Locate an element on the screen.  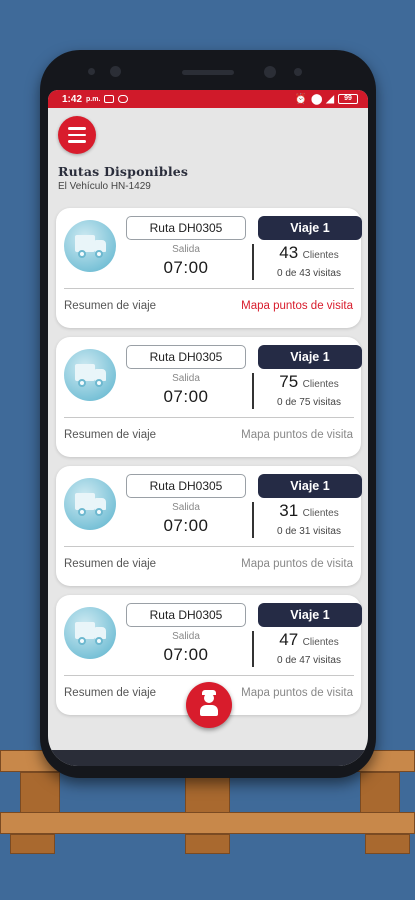
driver-fab-button is located at coordinates (209, 705).